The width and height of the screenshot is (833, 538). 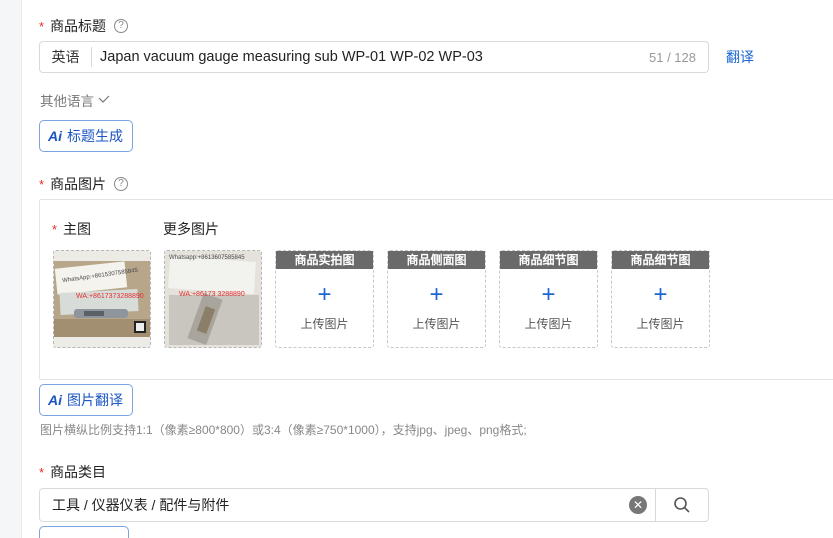 I want to click on search-icon, so click(x=682, y=505).